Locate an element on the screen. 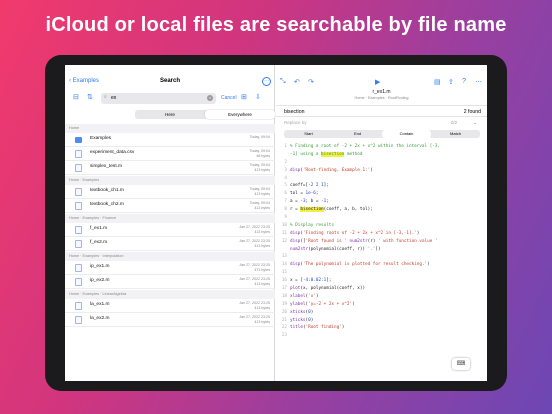 This screenshot has width=552, height=414. code-line: 23 is located at coordinates (381, 336).